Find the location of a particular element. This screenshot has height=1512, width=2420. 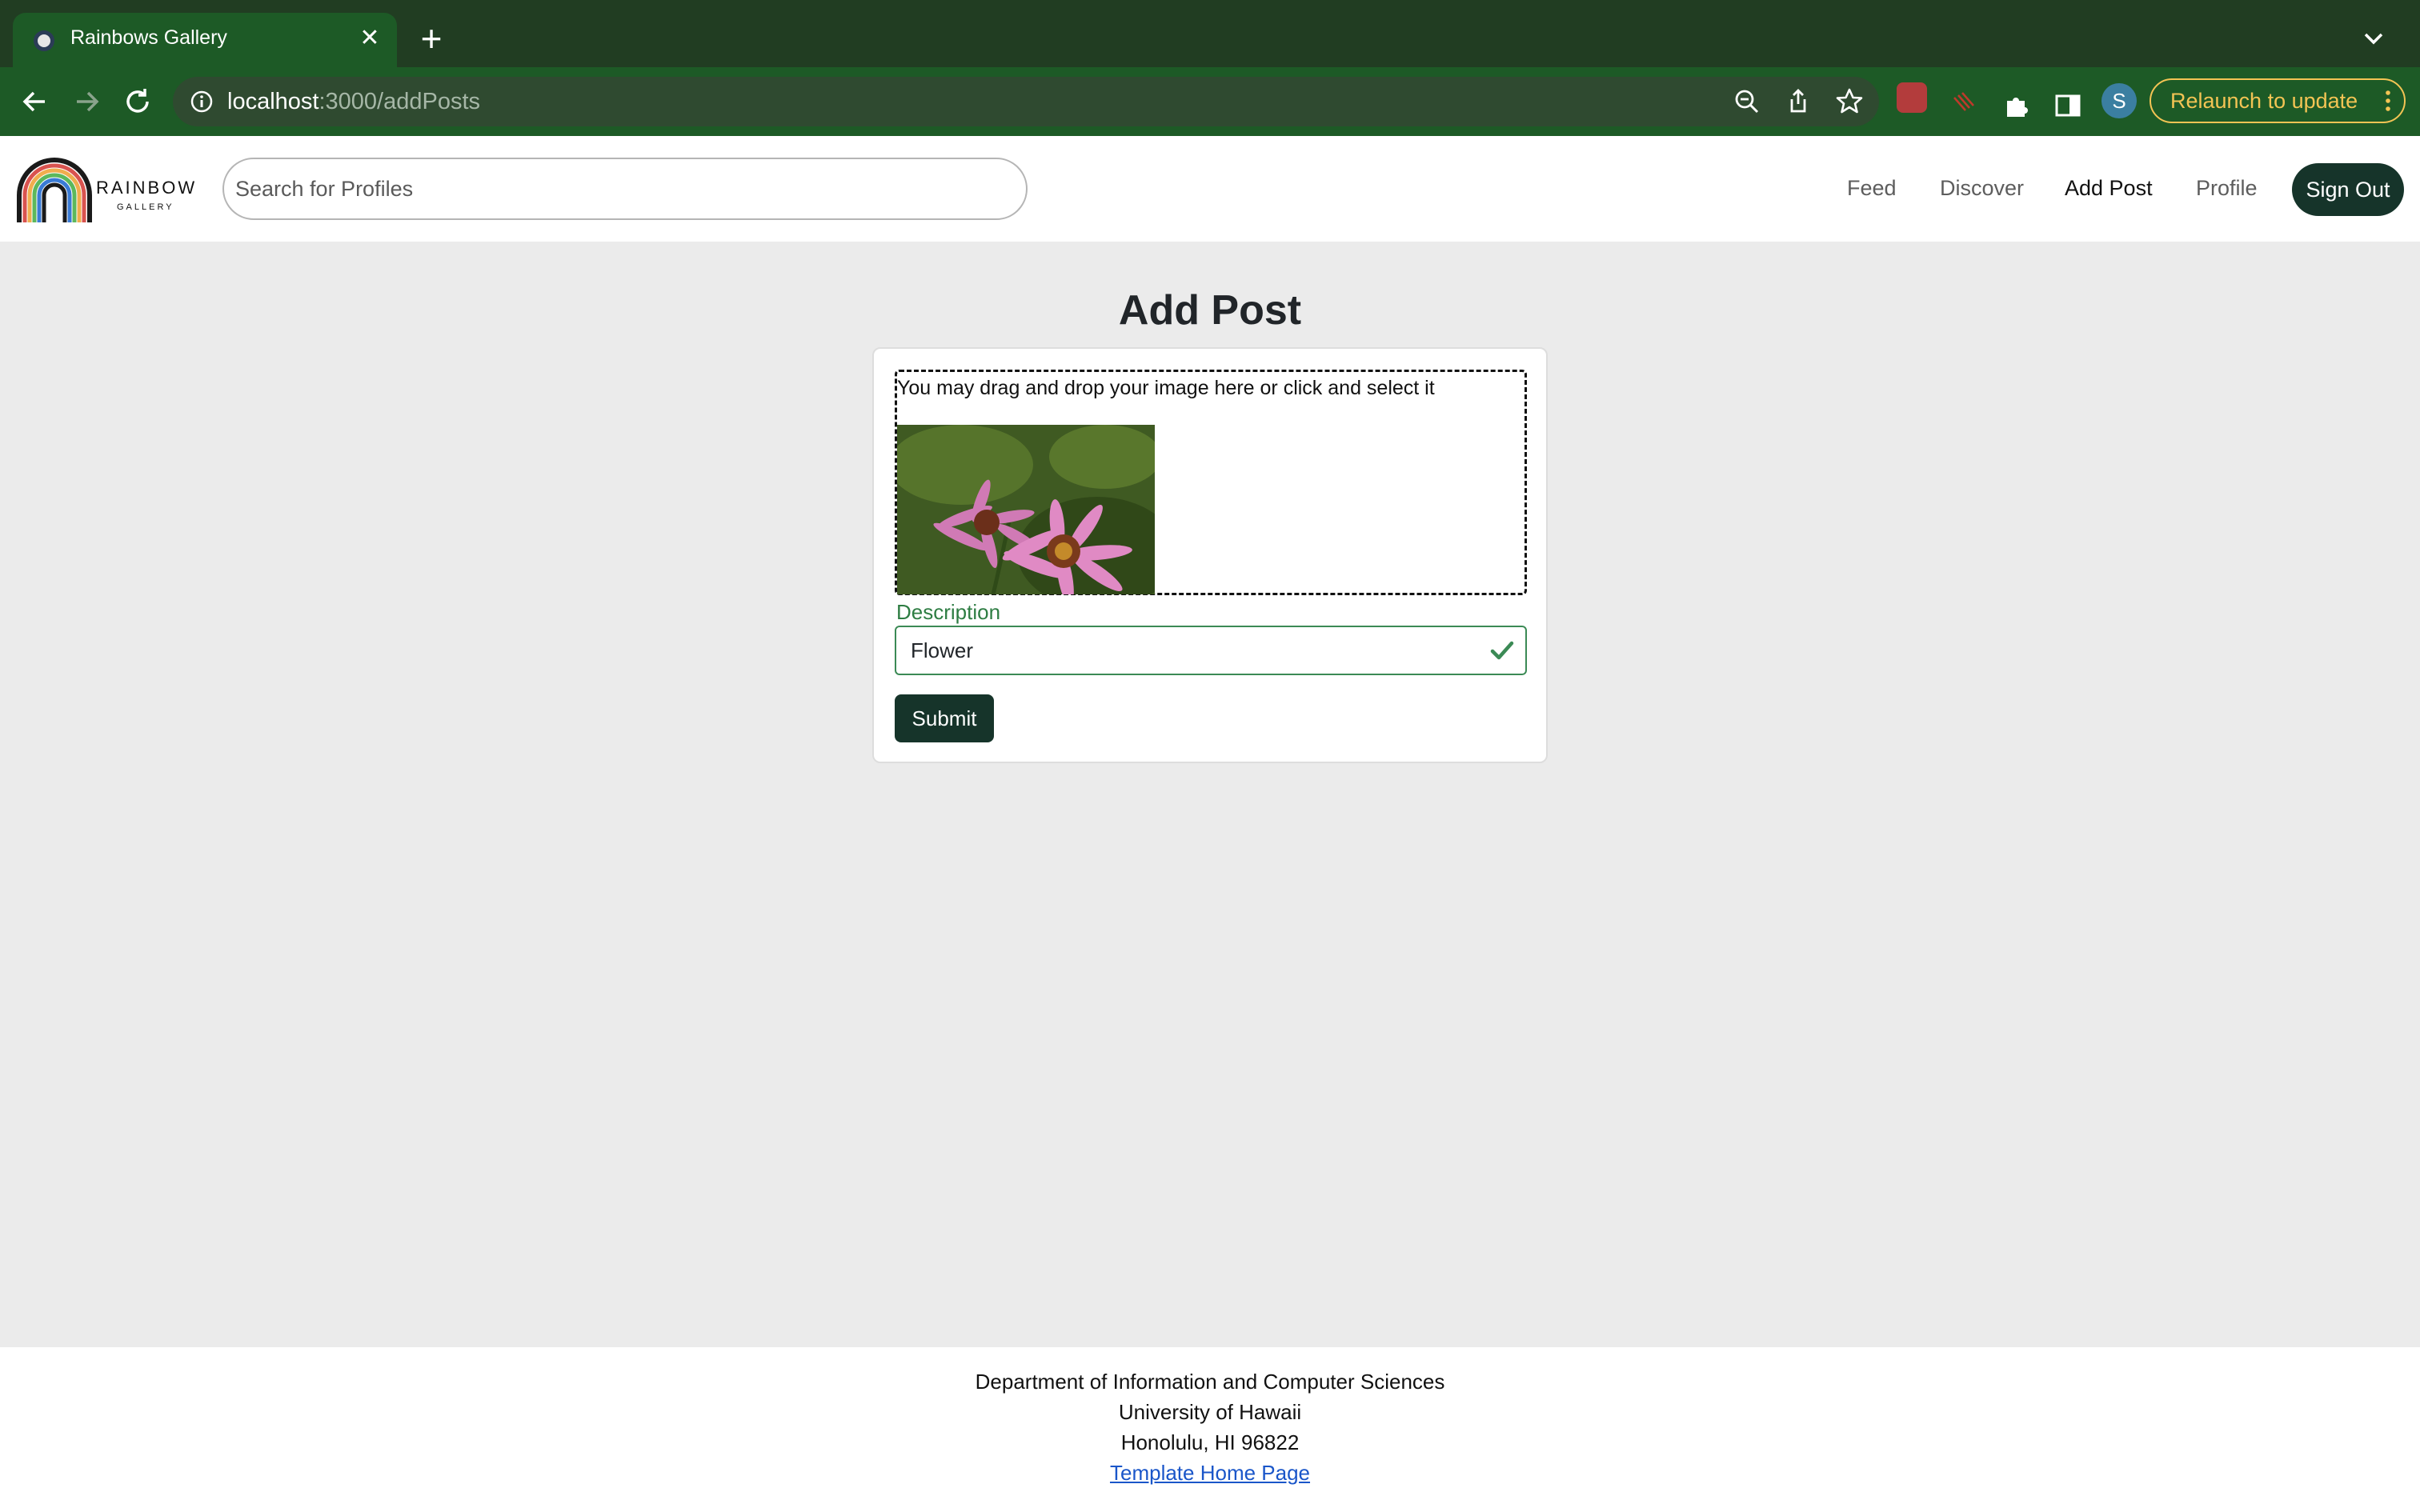

reload-icon is located at coordinates (137, 101).